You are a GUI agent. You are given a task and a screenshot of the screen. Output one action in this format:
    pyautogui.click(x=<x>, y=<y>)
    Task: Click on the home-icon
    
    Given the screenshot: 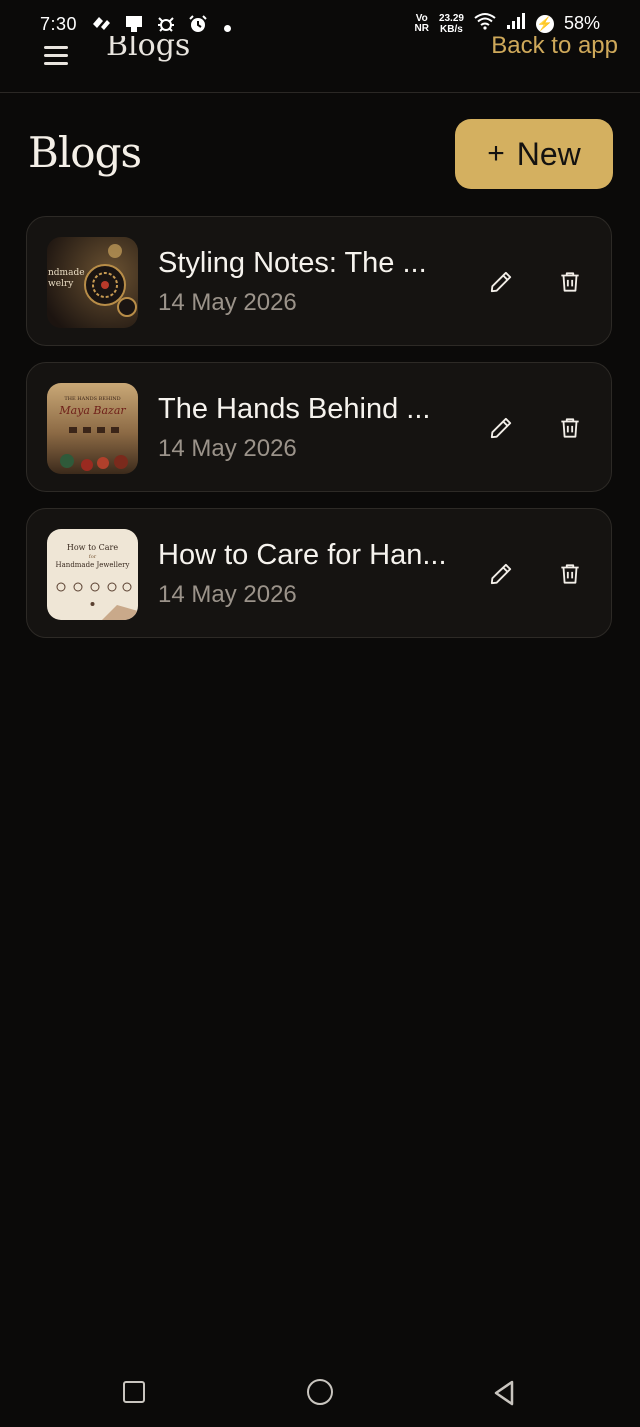 What is the action you would take?
    pyautogui.click(x=320, y=1392)
    